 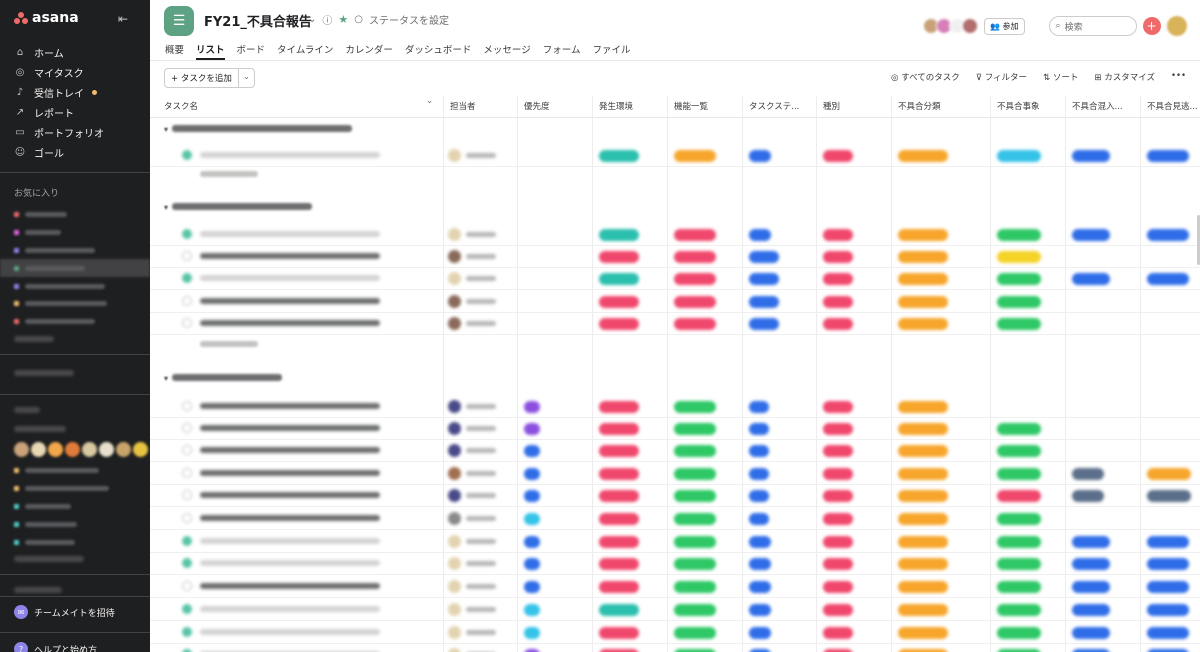 What do you see at coordinates (675, 131) in the screenshot?
I see `section-header: ▾` at bounding box center [675, 131].